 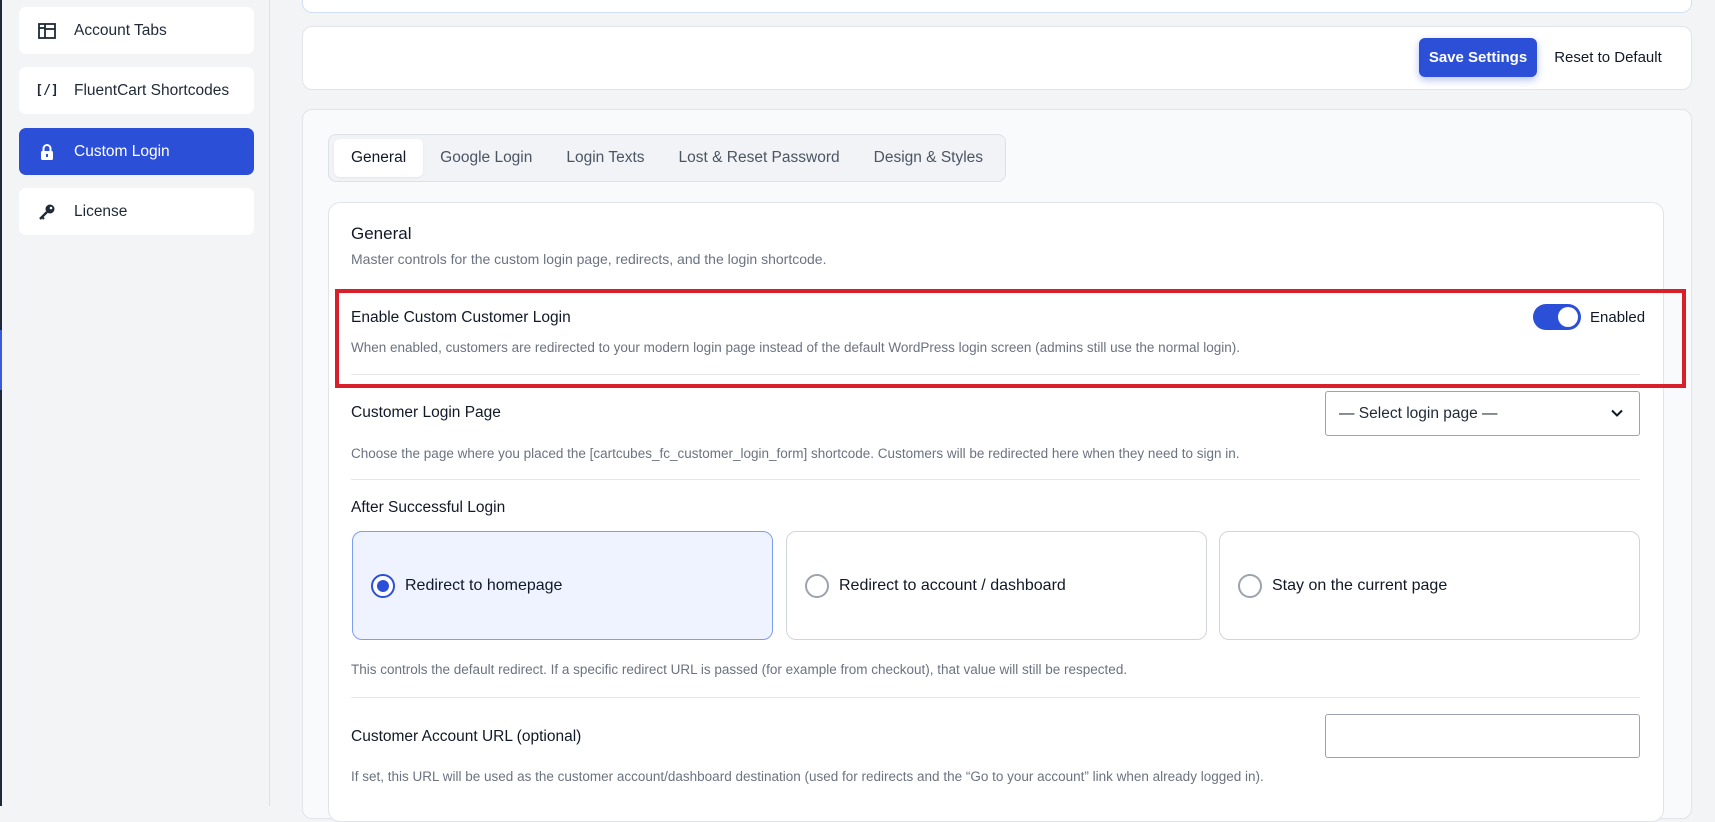 What do you see at coordinates (605, 158) in the screenshot?
I see `tab-login-texts: Login Texts` at bounding box center [605, 158].